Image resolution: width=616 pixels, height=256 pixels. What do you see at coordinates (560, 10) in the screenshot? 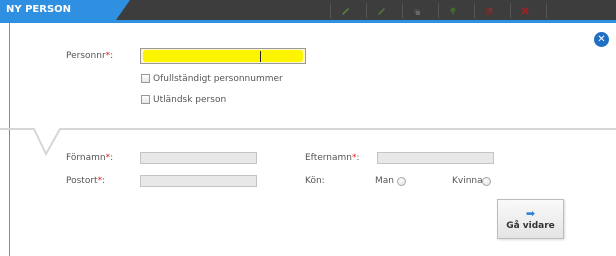
I see `toolbar-button-extra` at bounding box center [560, 10].